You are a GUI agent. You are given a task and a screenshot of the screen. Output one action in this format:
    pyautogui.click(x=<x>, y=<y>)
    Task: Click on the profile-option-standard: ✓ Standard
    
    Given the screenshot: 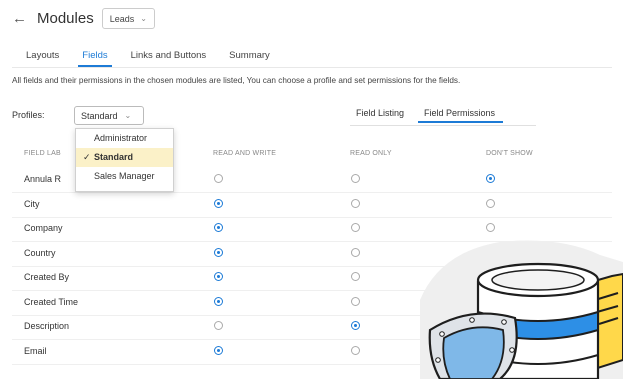 What is the action you would take?
    pyautogui.click(x=124, y=157)
    